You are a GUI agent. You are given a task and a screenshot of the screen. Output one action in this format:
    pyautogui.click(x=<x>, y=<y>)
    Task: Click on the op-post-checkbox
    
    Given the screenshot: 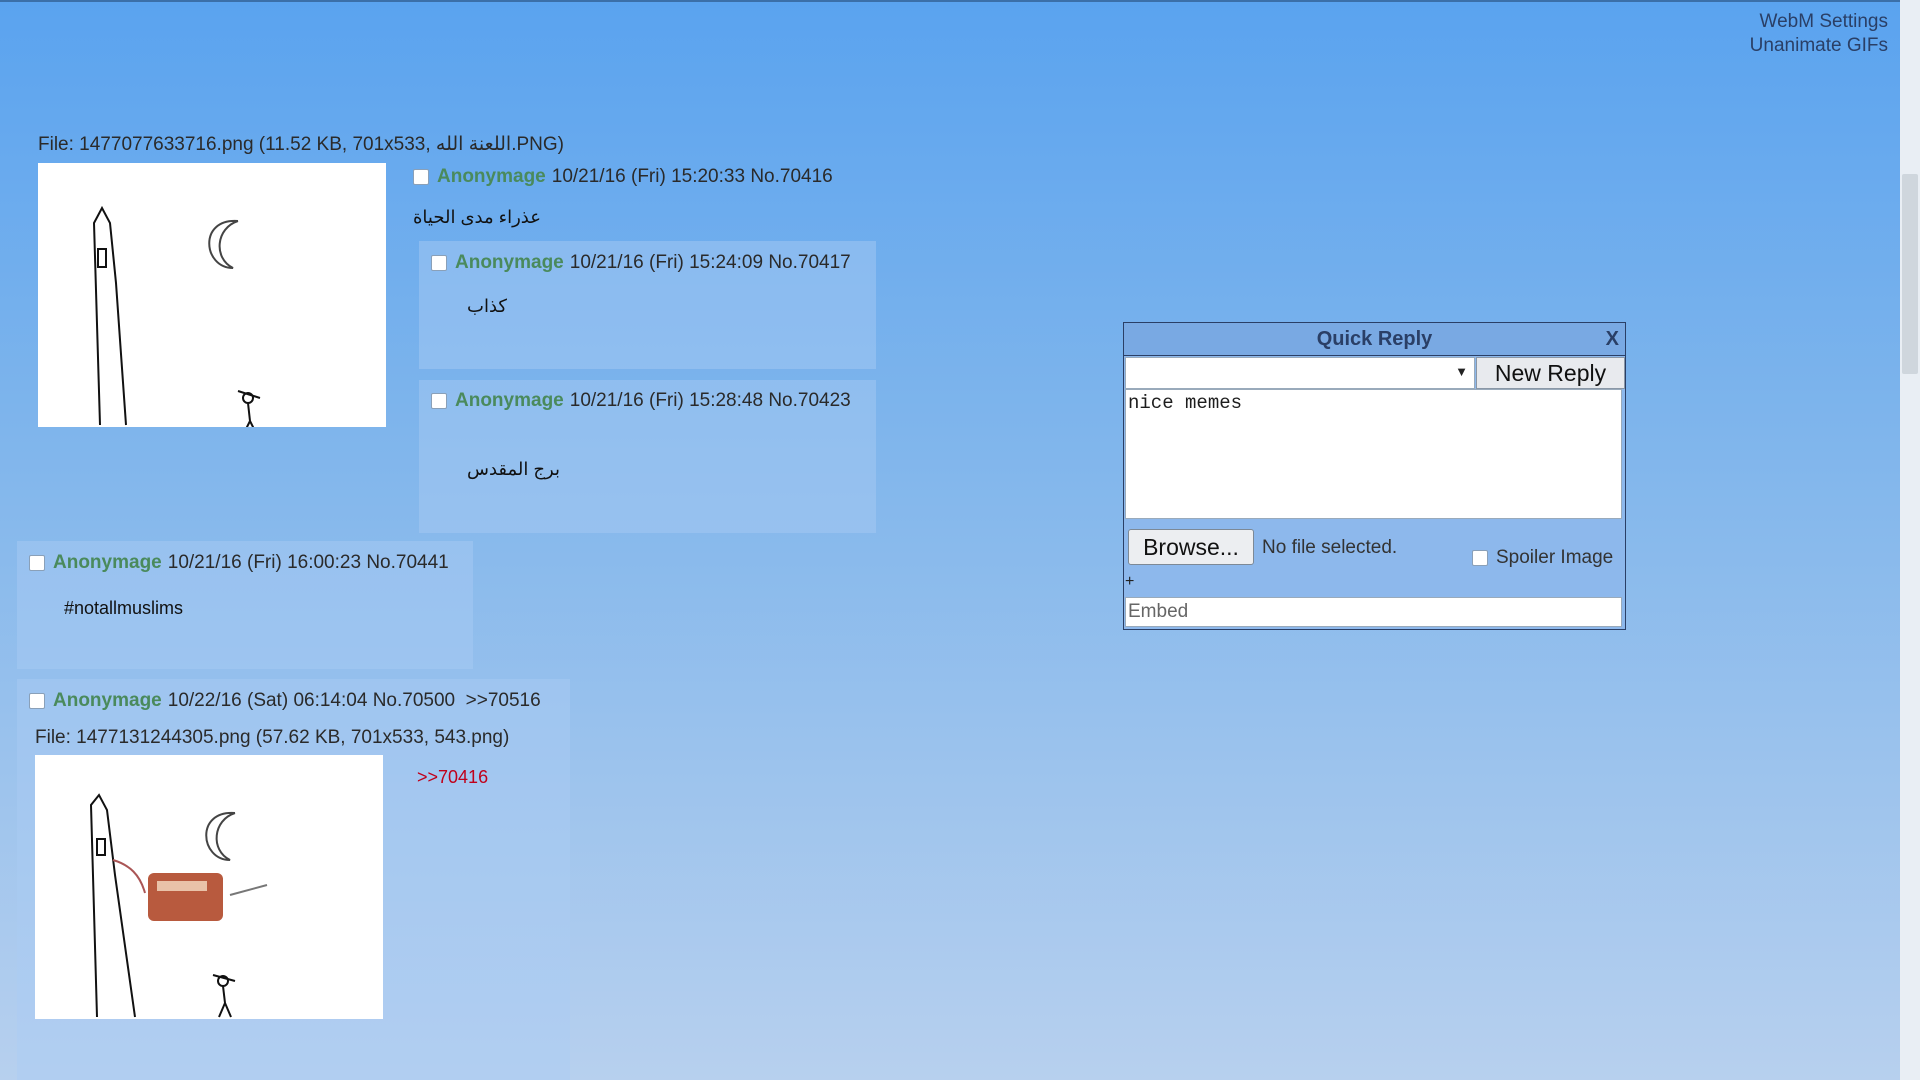 What is the action you would take?
    pyautogui.click(x=421, y=177)
    